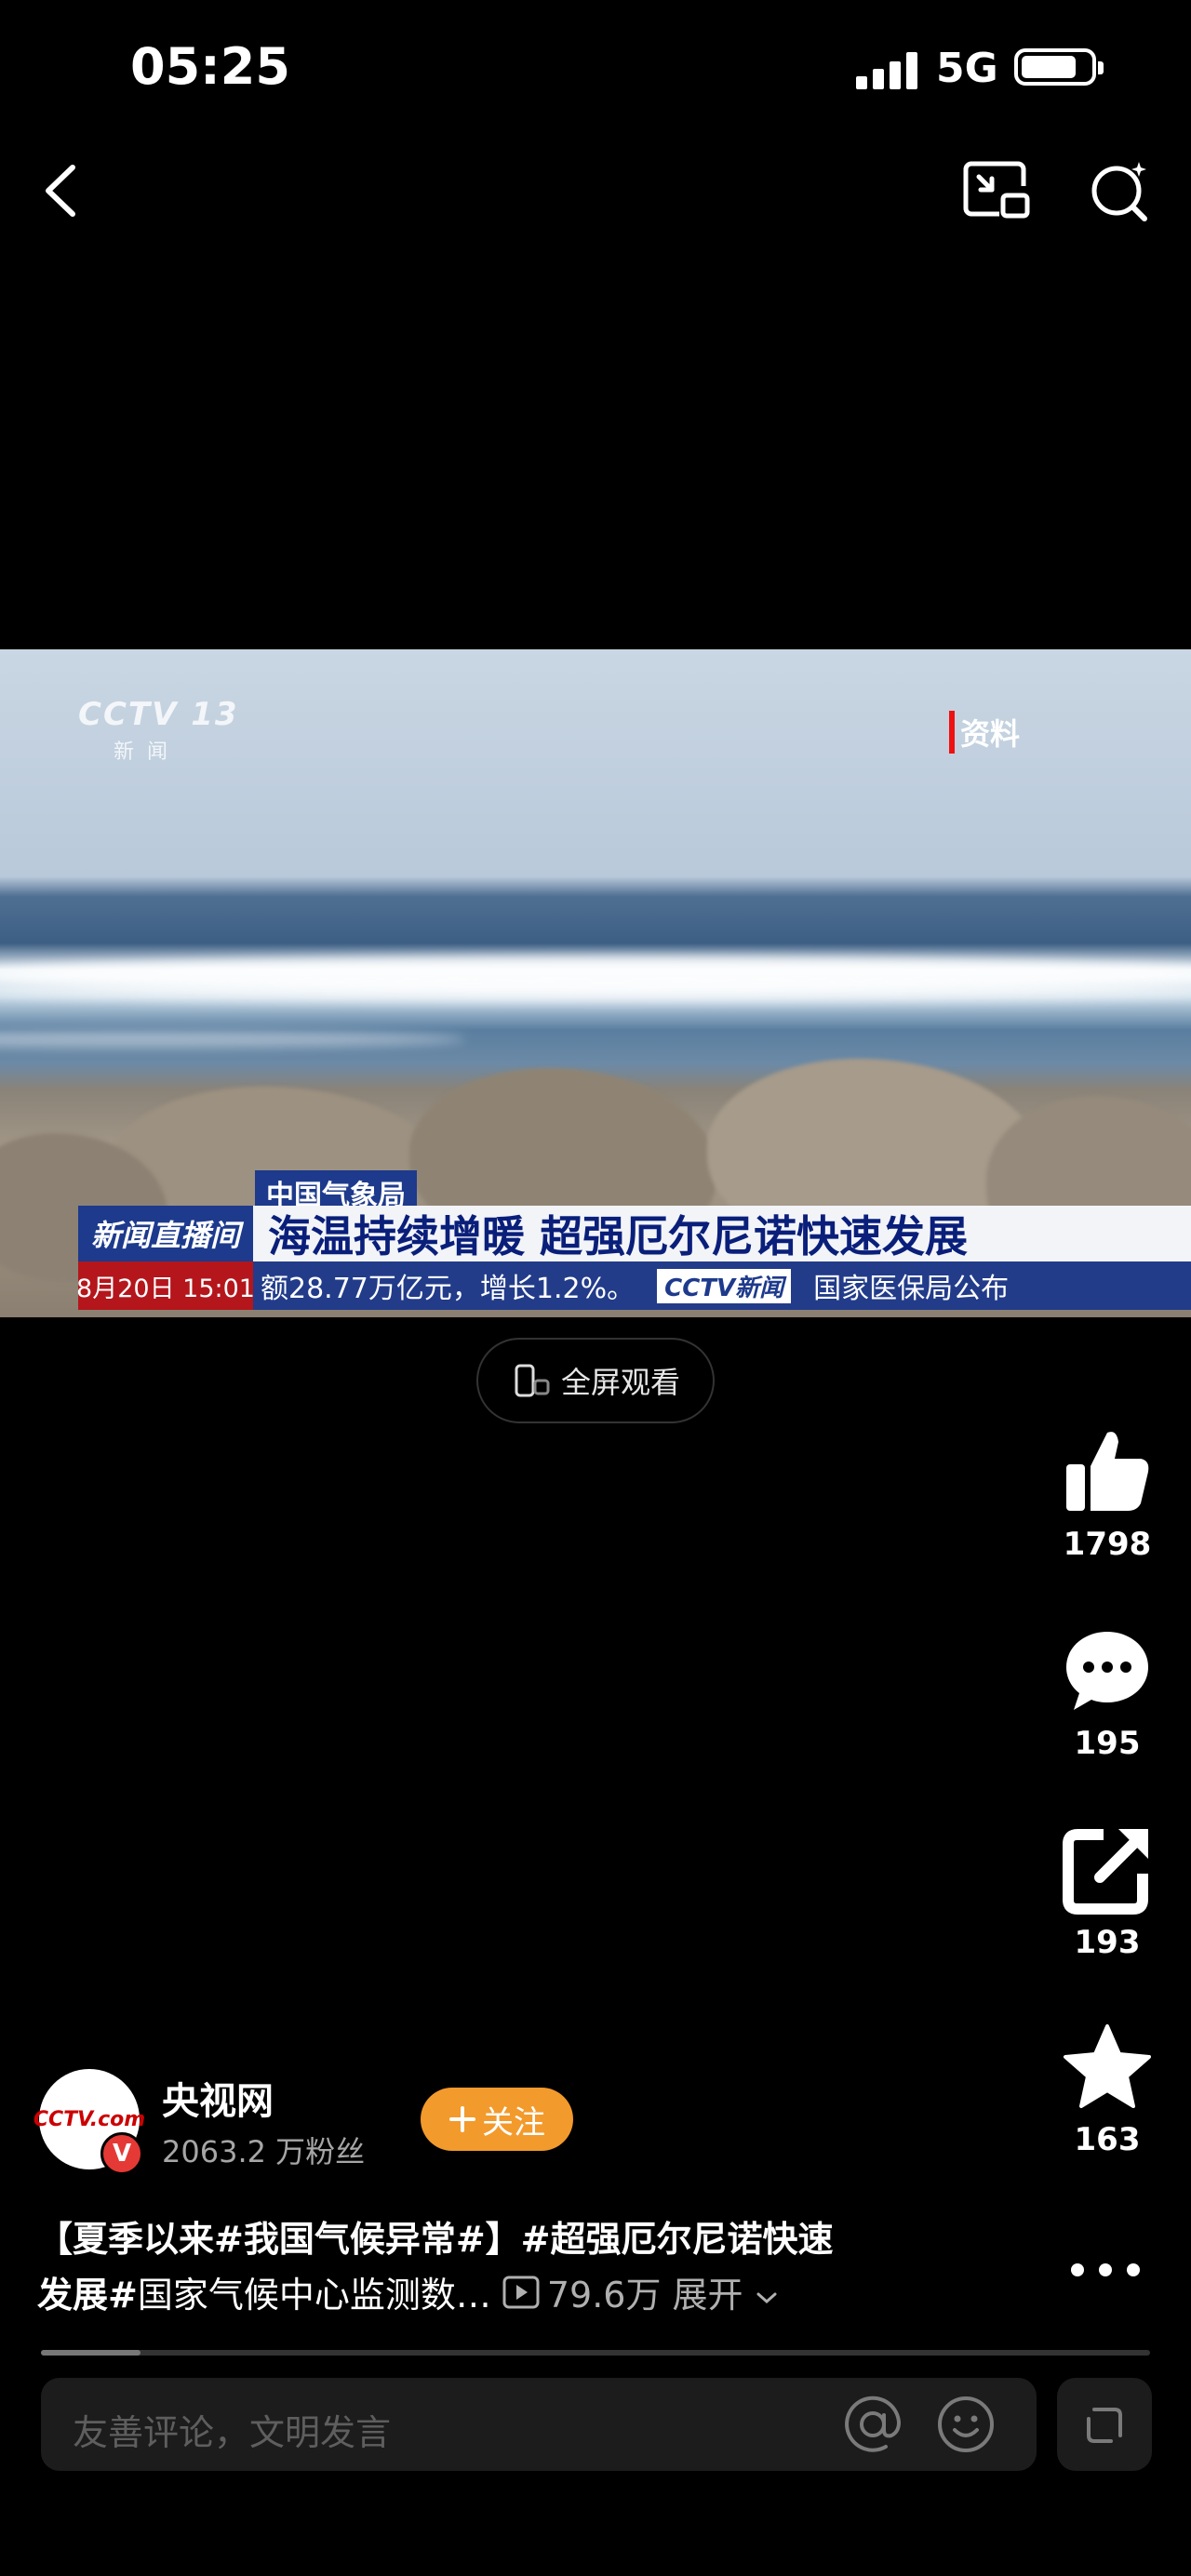 The image size is (1191, 2576). Describe the element at coordinates (1105, 1872) in the screenshot. I see `share-icon` at that location.